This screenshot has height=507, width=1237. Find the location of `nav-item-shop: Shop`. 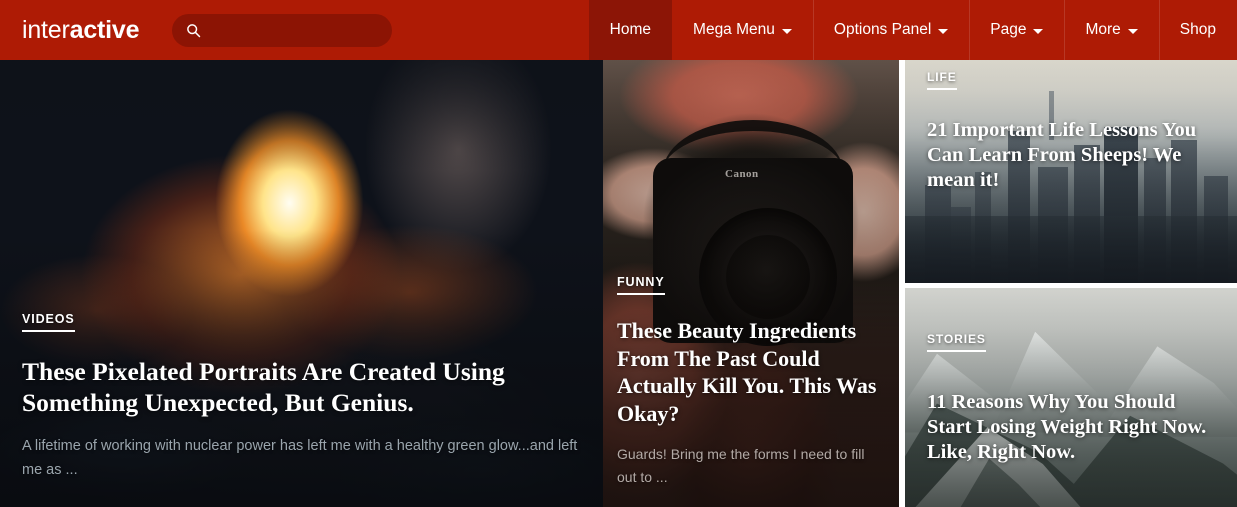

nav-item-shop: Shop is located at coordinates (1197, 30).